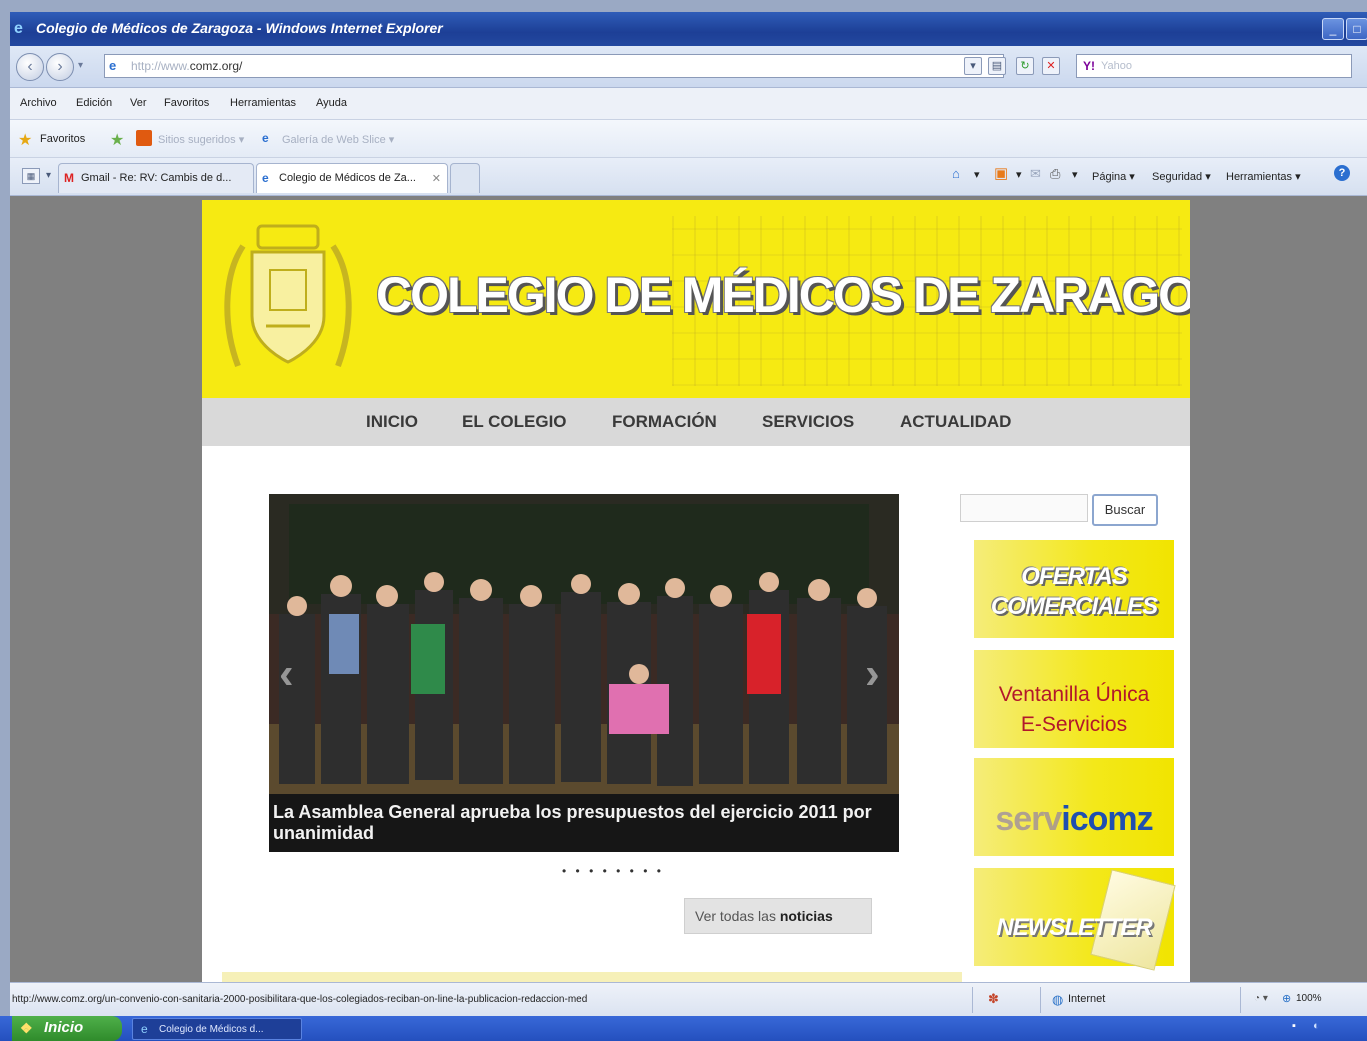 The height and width of the screenshot is (1041, 1367). I want to click on forward-button: ›, so click(60, 67).